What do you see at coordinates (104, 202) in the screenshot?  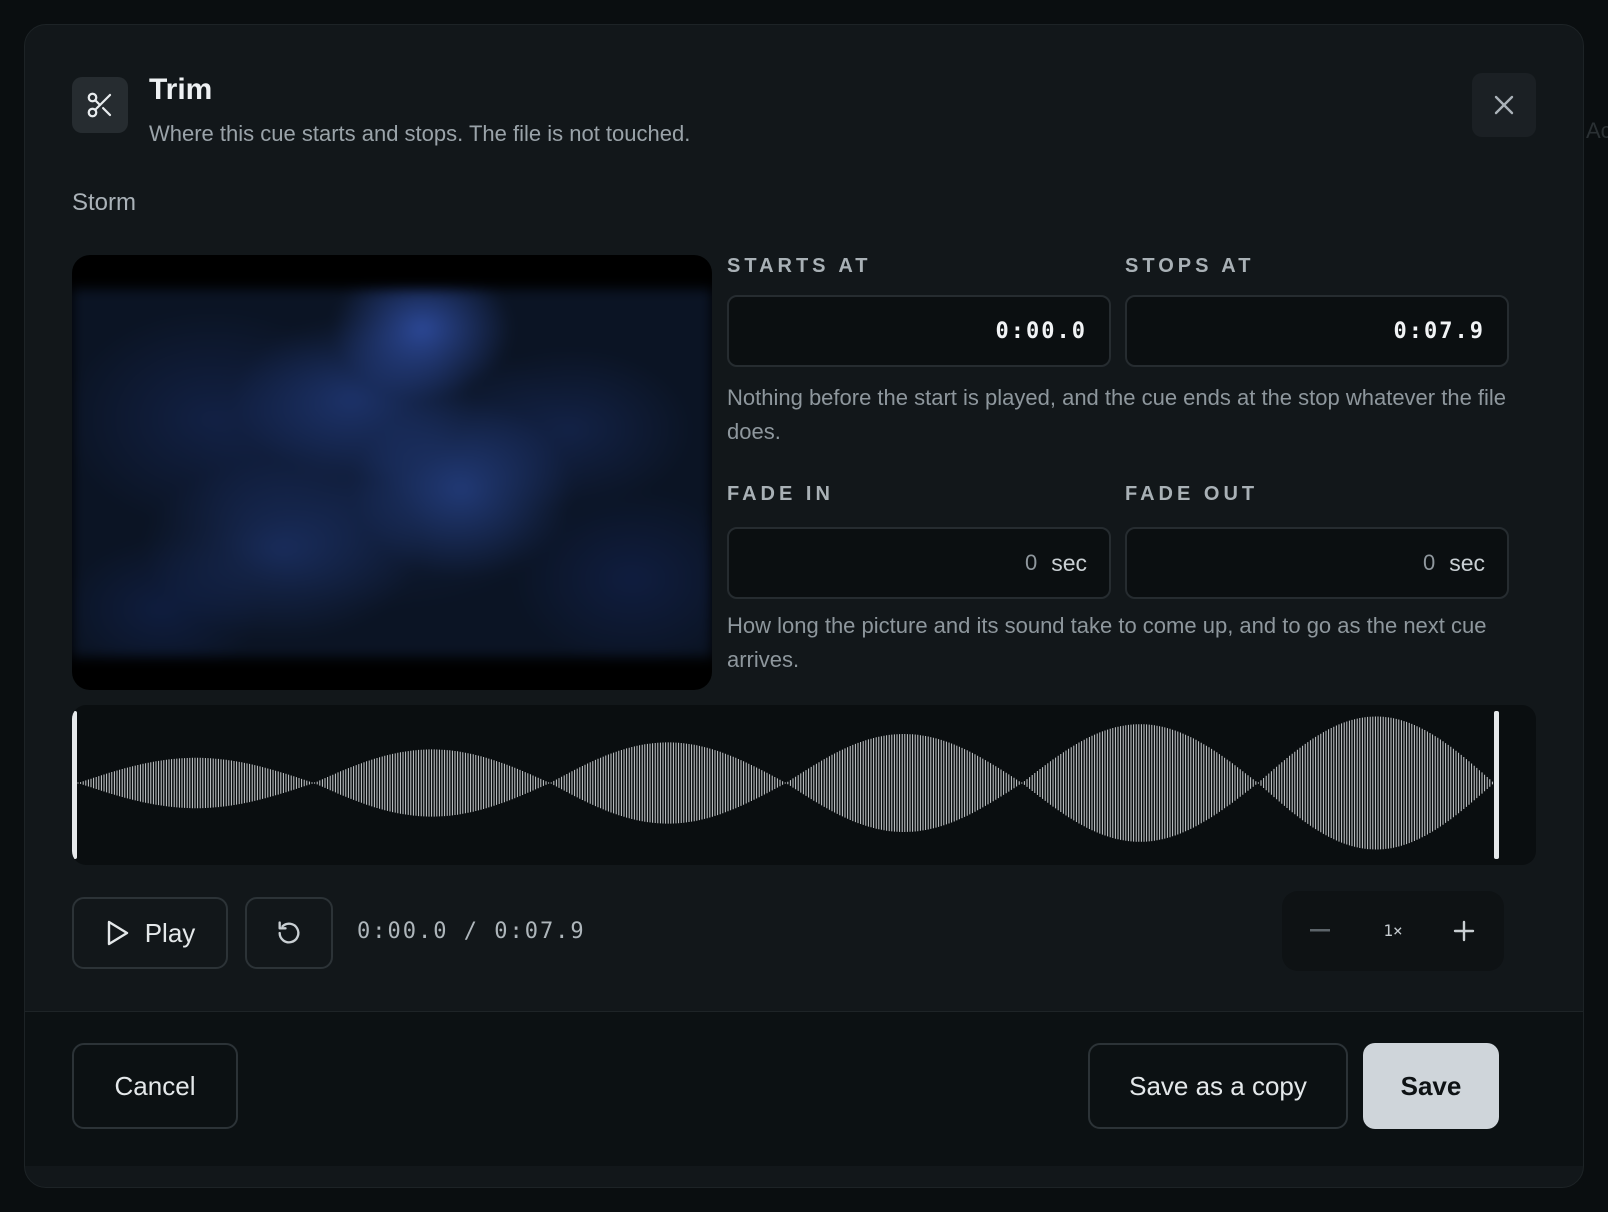 I see `cue-name: Storm` at bounding box center [104, 202].